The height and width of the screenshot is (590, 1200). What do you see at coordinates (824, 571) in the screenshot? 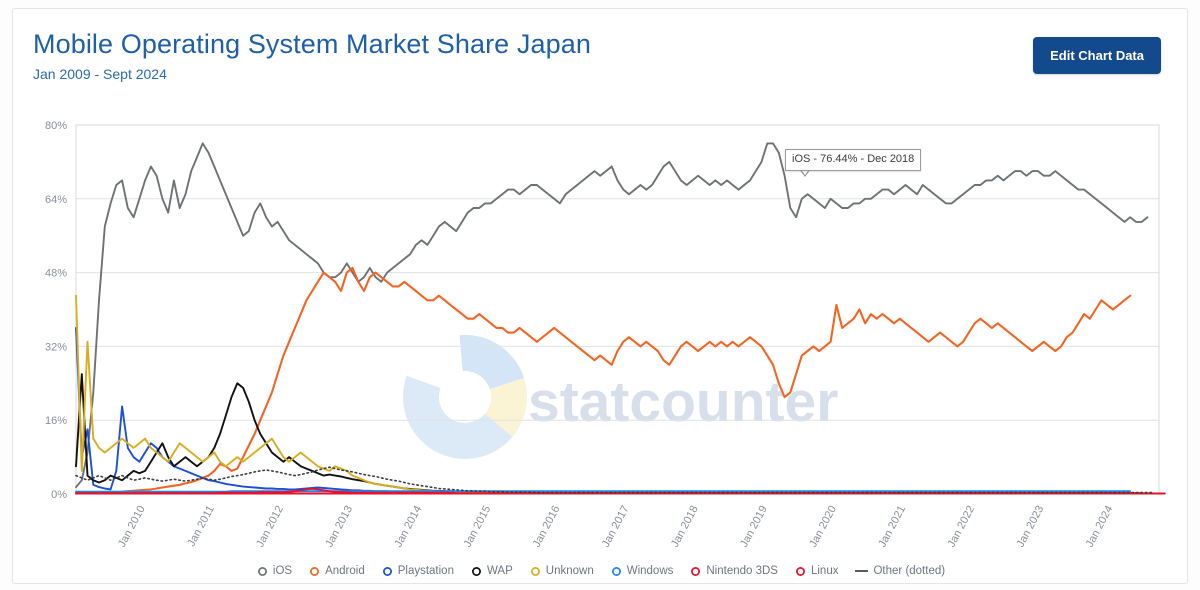
I see `legend-item-label: Linux` at bounding box center [824, 571].